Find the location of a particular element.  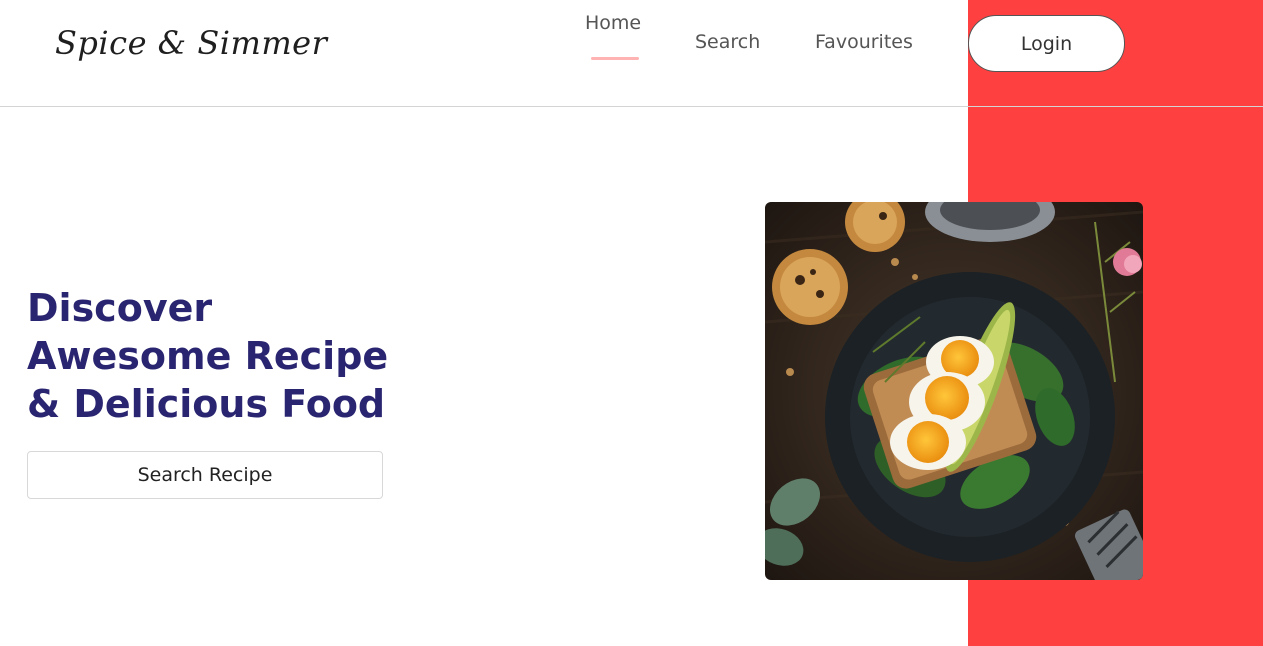

nav-link-favourites: Favourites is located at coordinates (864, 42).